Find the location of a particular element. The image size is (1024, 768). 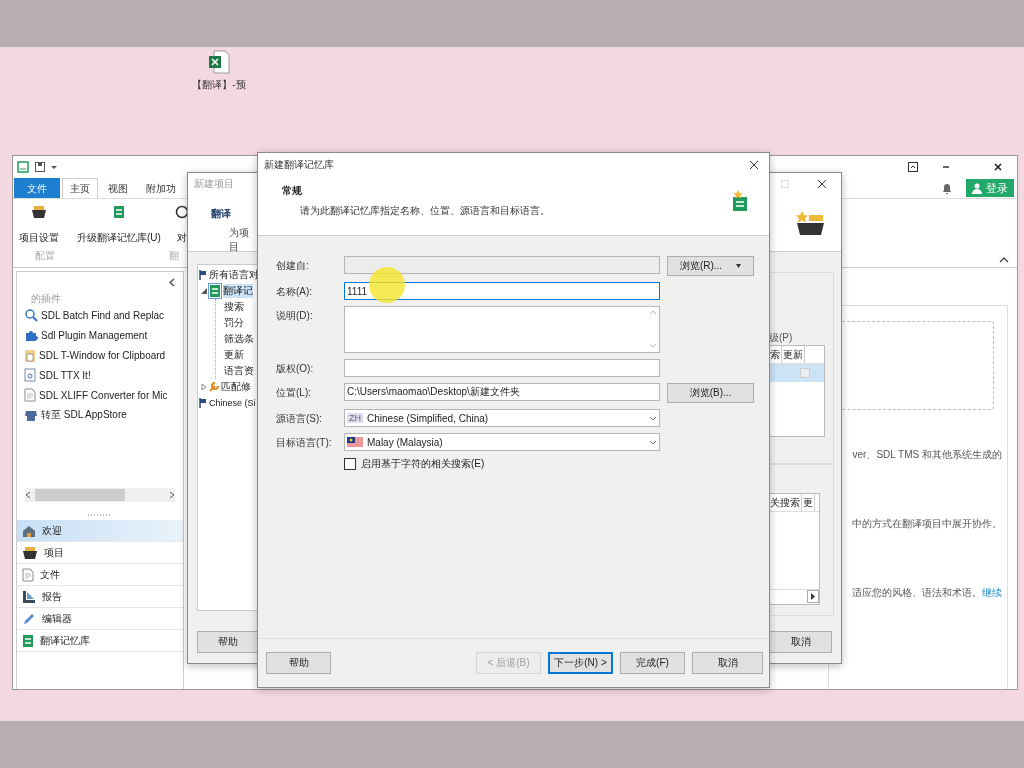

table-row is located at coordinates (796, 373).